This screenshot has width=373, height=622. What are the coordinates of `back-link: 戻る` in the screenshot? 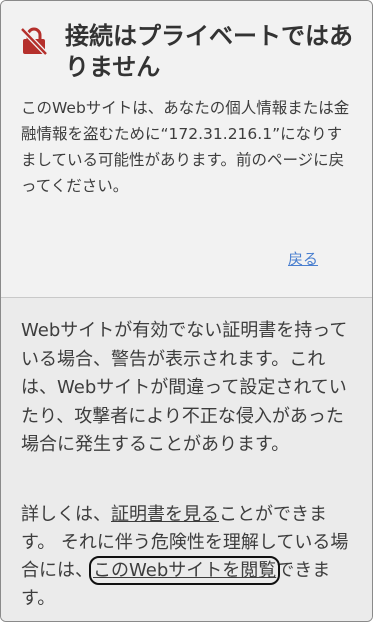 It's located at (303, 258).